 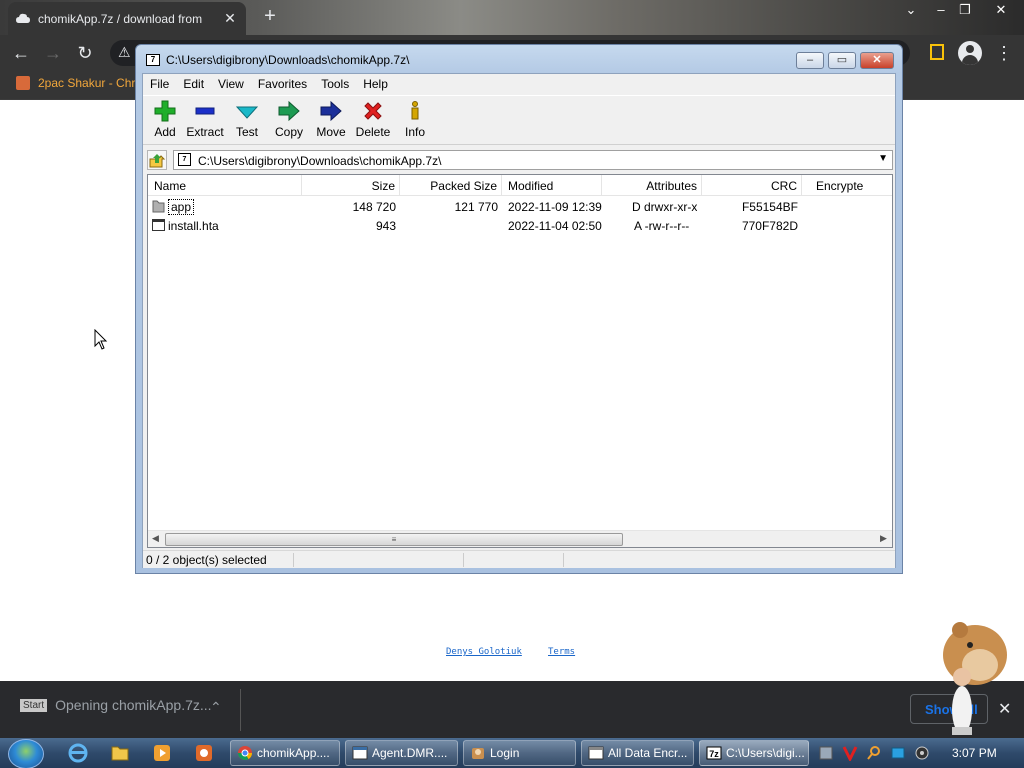 I want to click on horizontal-scrollbar: ◀ ≡ ▶, so click(x=520, y=538).